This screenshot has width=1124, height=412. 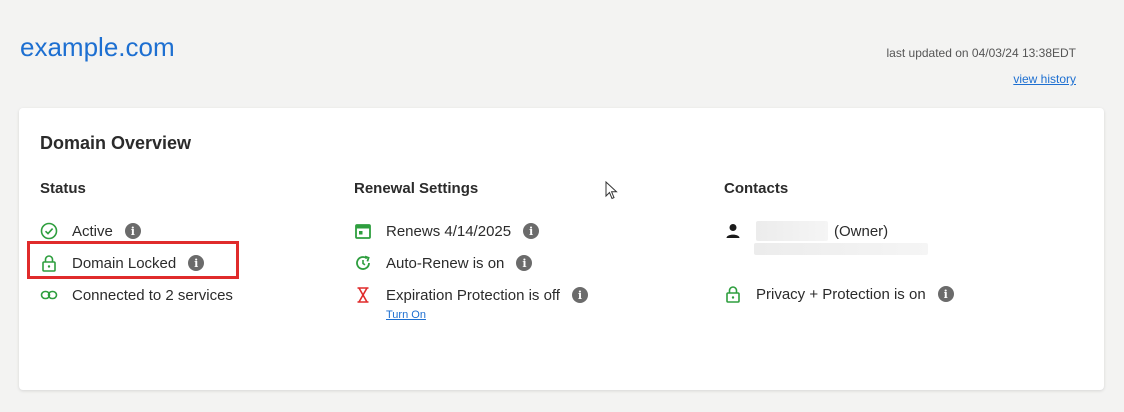 What do you see at coordinates (861, 231) in the screenshot?
I see `owner-label: (Owner)` at bounding box center [861, 231].